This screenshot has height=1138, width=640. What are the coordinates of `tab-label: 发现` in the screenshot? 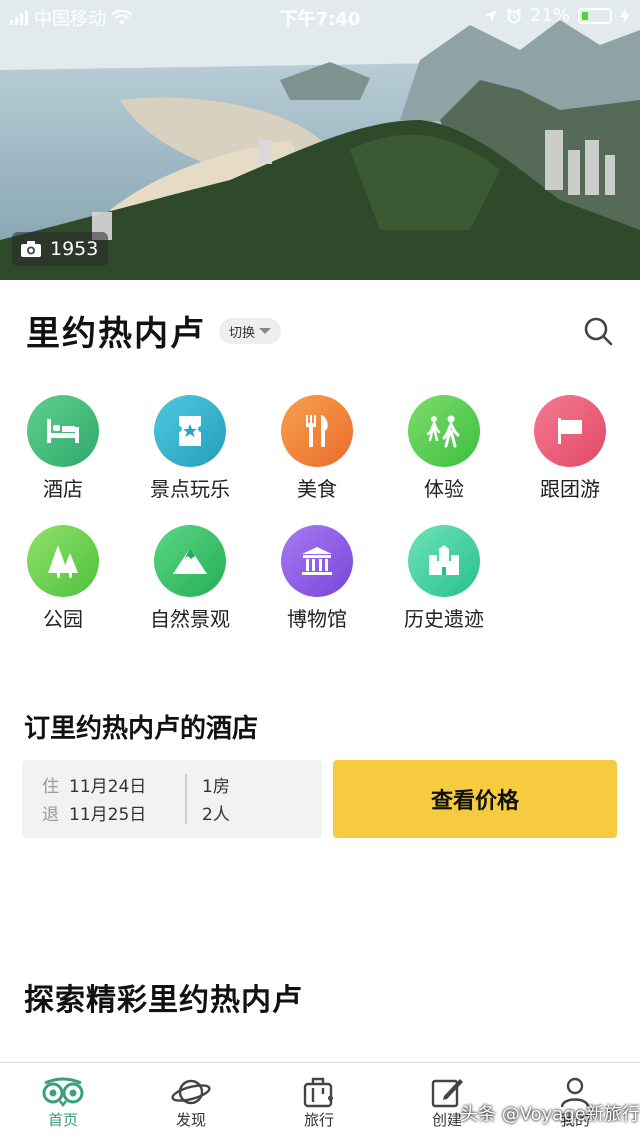 It's located at (190, 1120).